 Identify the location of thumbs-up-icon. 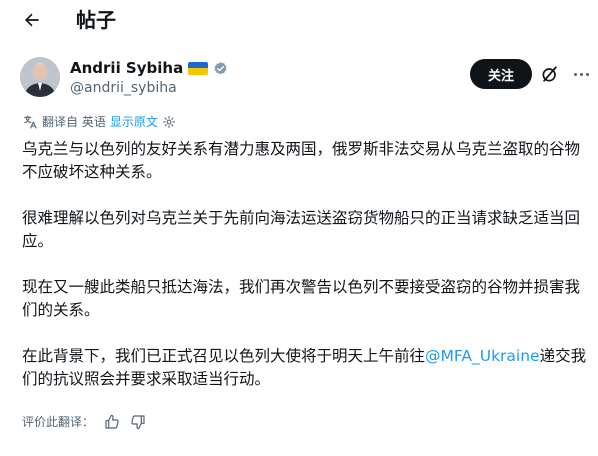
(112, 422).